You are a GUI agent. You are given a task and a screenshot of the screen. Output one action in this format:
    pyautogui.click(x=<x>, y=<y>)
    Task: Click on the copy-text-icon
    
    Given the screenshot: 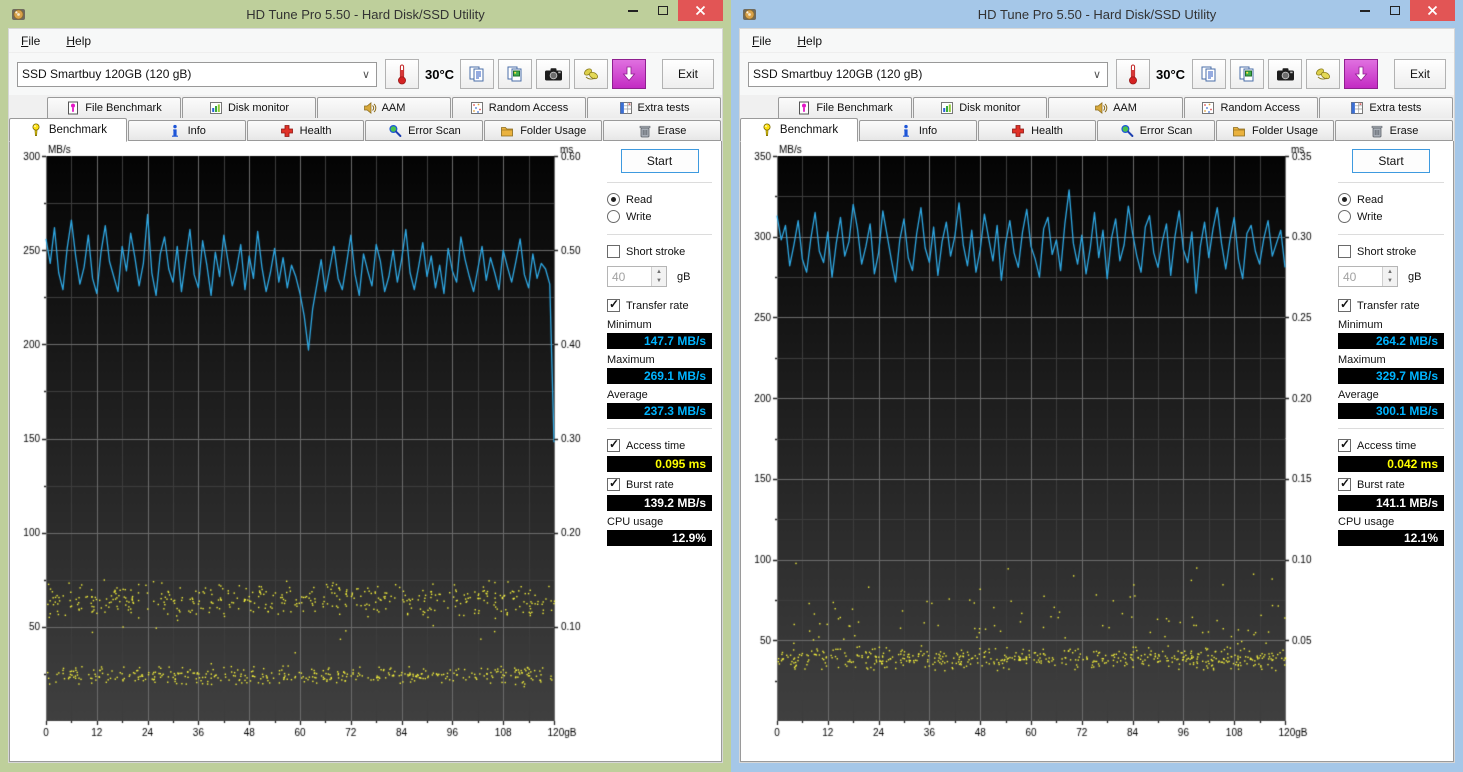 What is the action you would take?
    pyautogui.click(x=476, y=74)
    